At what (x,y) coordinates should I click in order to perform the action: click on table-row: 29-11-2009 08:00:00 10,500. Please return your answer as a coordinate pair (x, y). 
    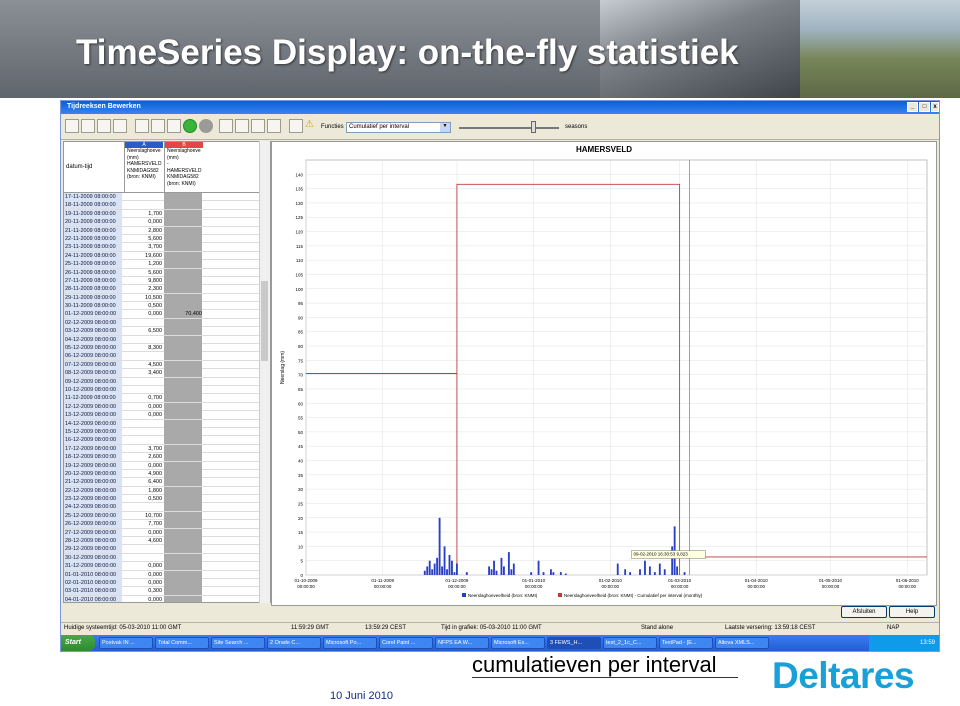
    Looking at the image, I should click on (167, 298).